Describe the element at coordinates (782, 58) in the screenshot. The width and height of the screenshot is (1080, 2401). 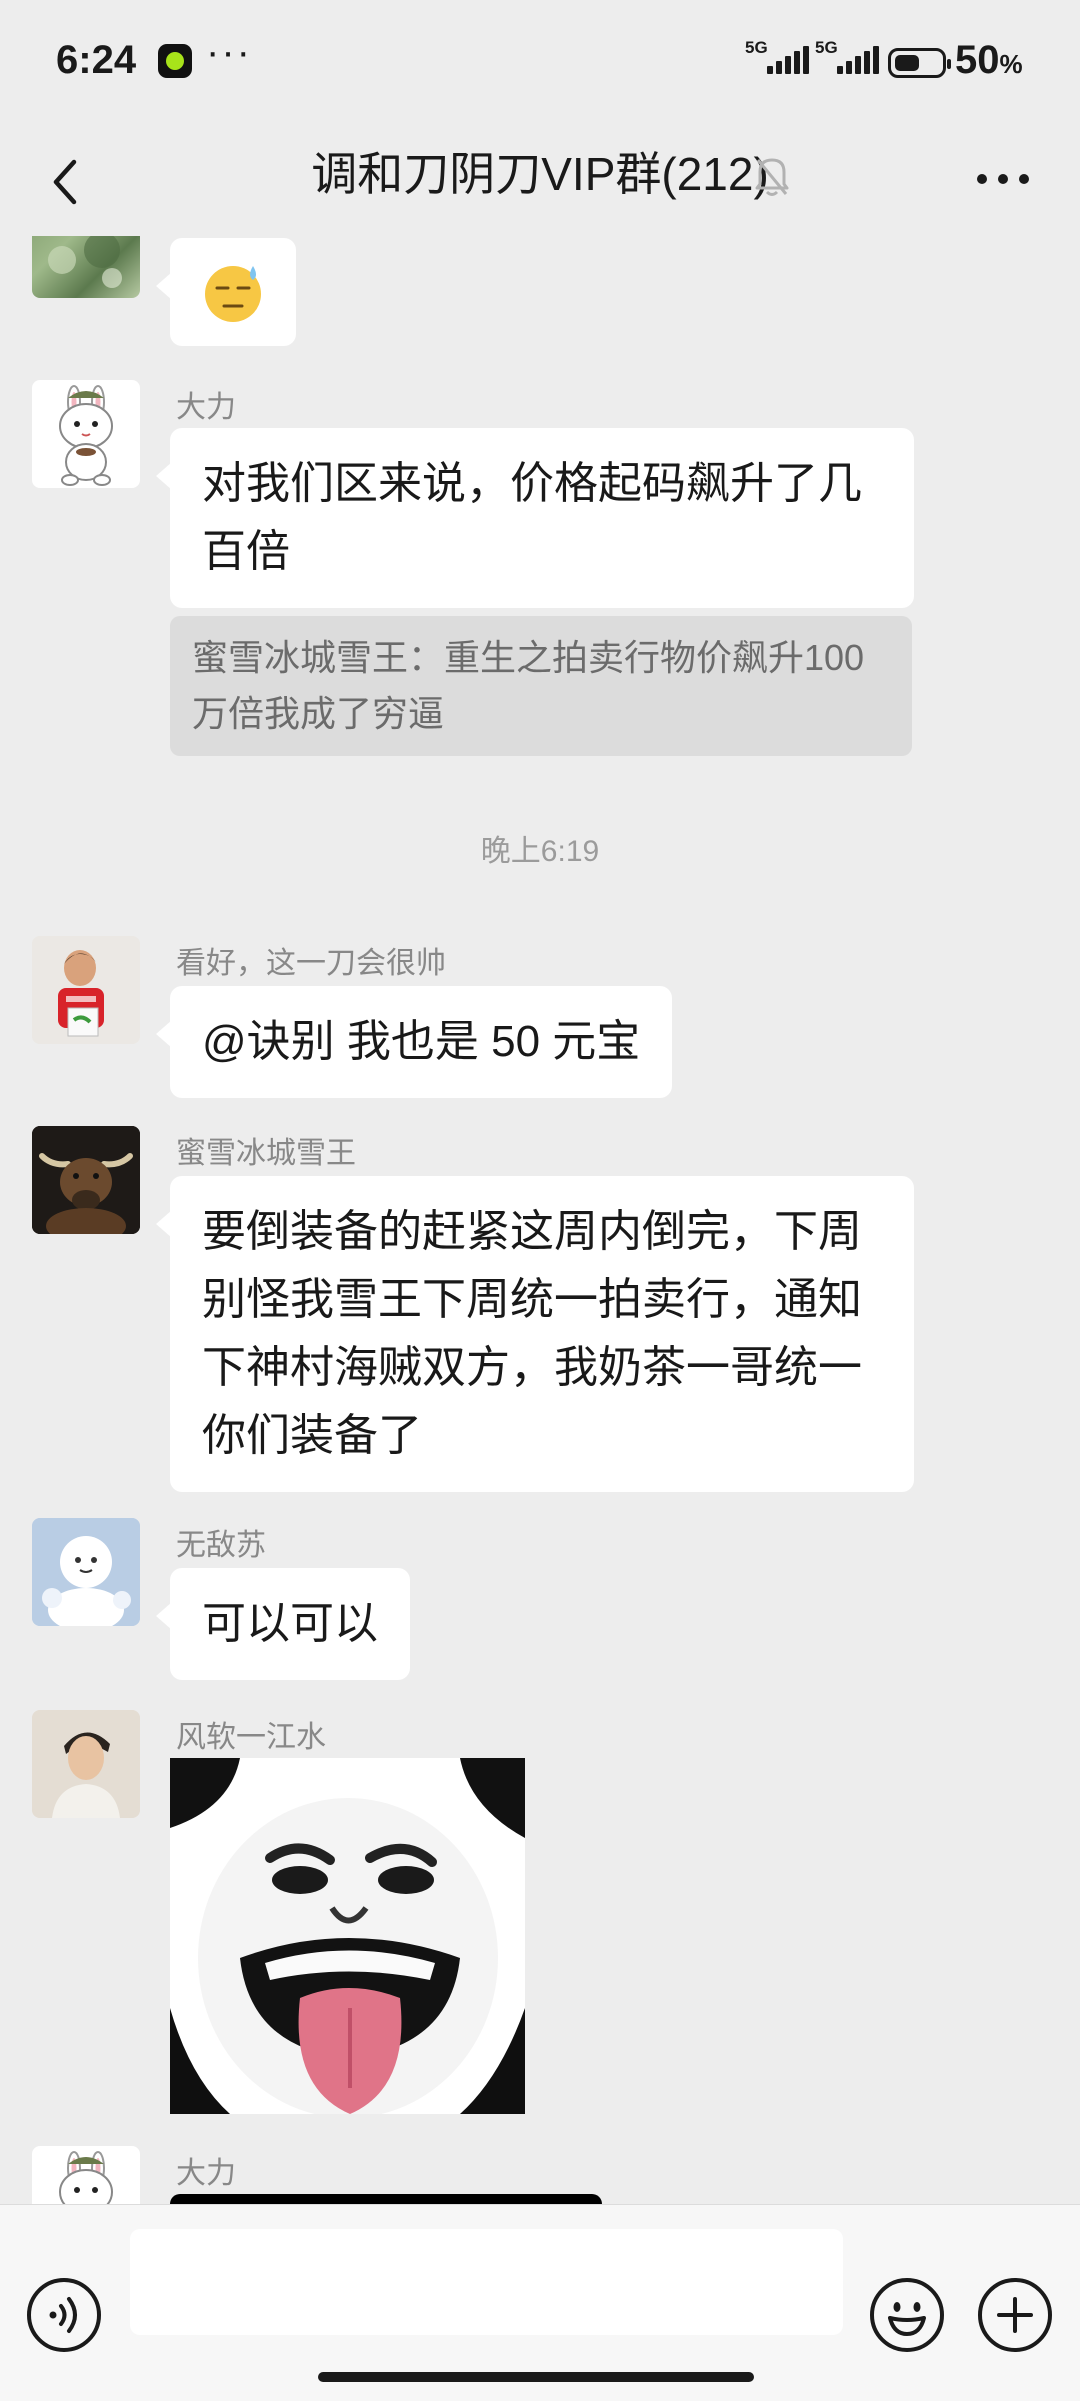
I see `signal-icon-1: 5G` at that location.